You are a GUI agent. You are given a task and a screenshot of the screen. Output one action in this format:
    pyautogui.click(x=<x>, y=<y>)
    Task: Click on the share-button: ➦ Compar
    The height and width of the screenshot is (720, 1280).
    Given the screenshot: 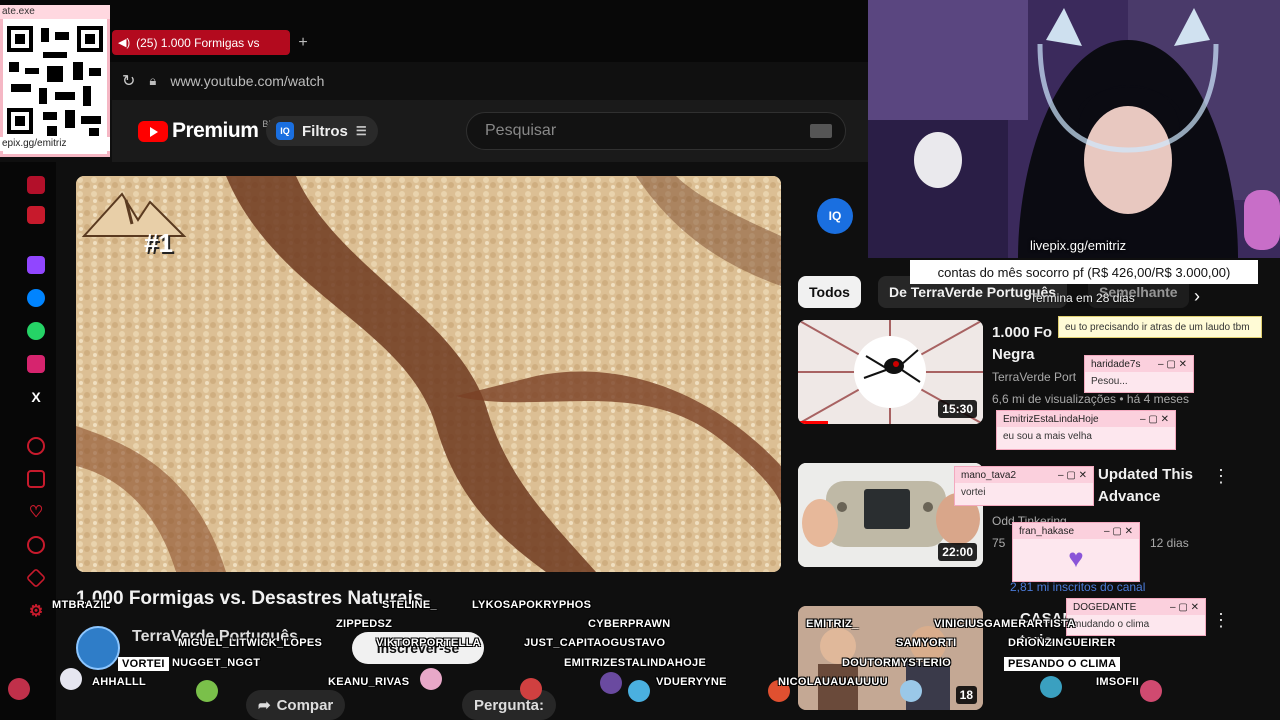 What is the action you would take?
    pyautogui.click(x=296, y=705)
    